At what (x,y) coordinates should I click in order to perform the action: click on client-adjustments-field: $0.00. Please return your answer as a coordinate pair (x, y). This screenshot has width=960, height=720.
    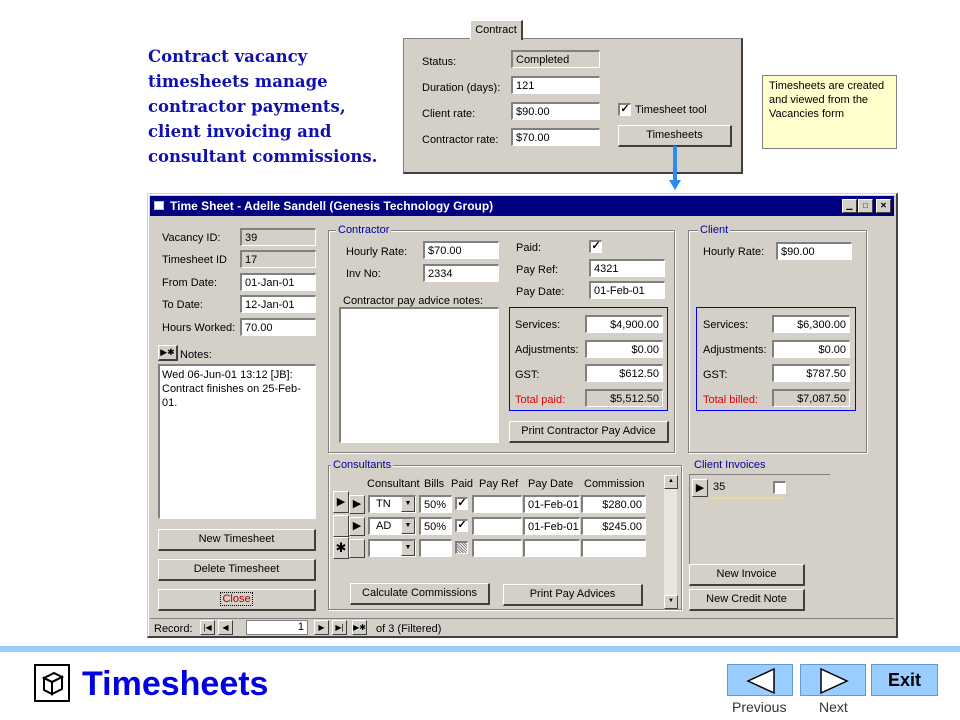
    Looking at the image, I should click on (811, 349).